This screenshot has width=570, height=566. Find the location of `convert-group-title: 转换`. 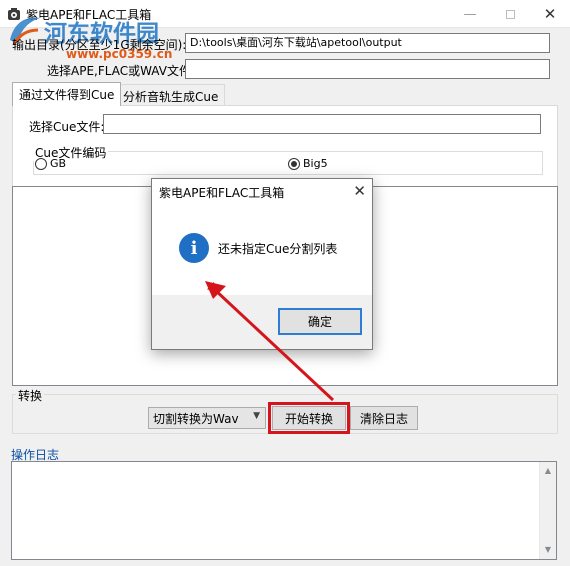

convert-group-title: 转换 is located at coordinates (30, 395).